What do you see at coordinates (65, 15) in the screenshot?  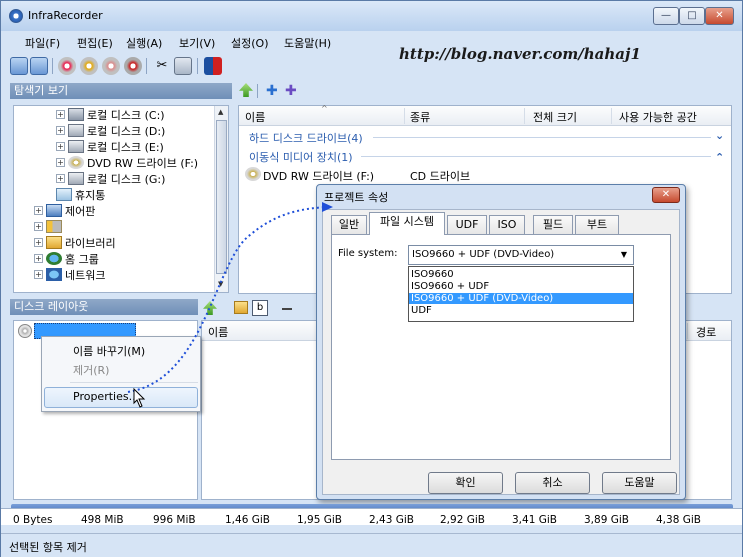 I see `window-title: InfraRecorder` at bounding box center [65, 15].